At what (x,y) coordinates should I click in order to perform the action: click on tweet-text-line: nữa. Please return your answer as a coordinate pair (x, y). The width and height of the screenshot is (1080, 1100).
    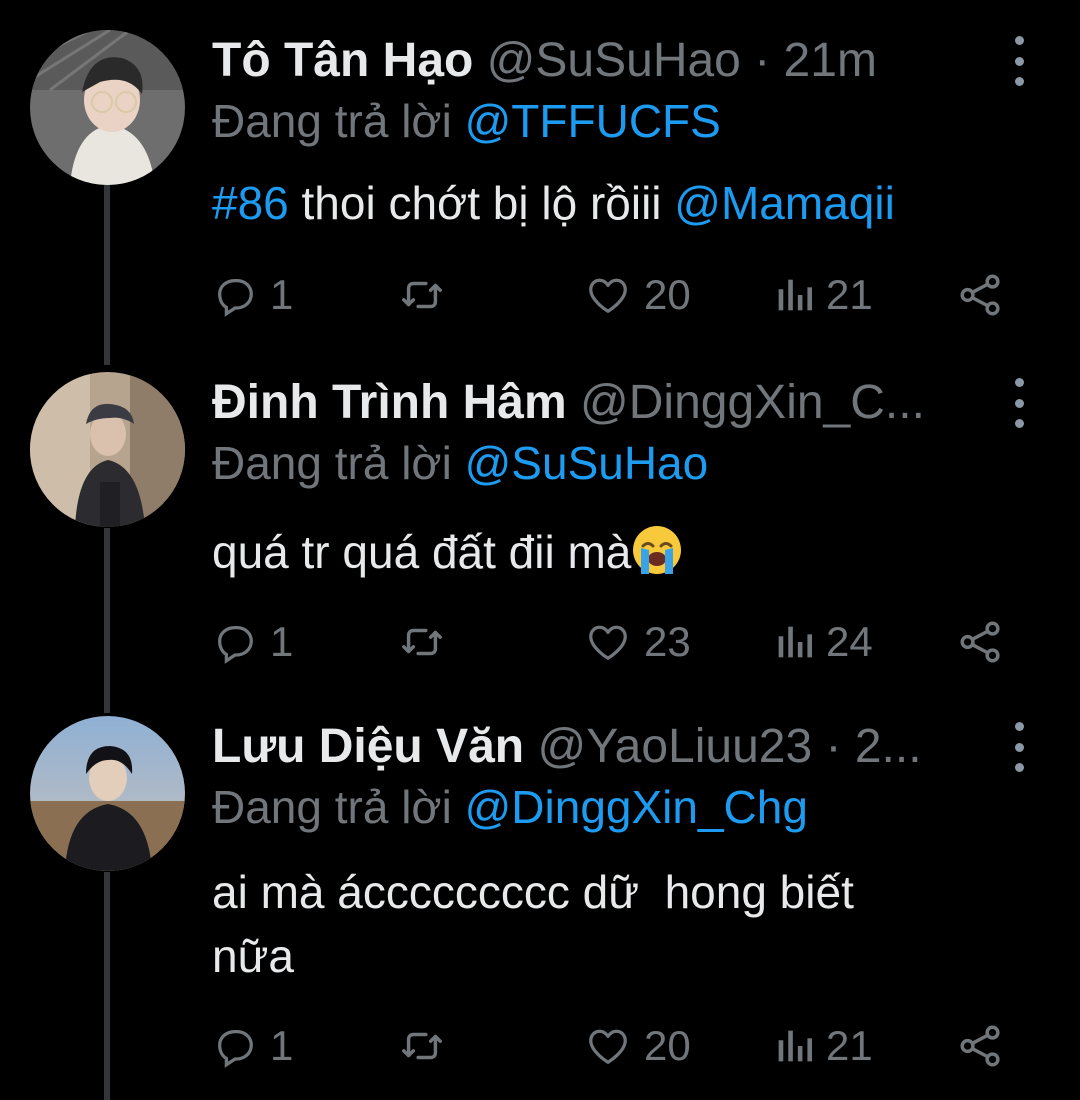
    Looking at the image, I should click on (253, 956).